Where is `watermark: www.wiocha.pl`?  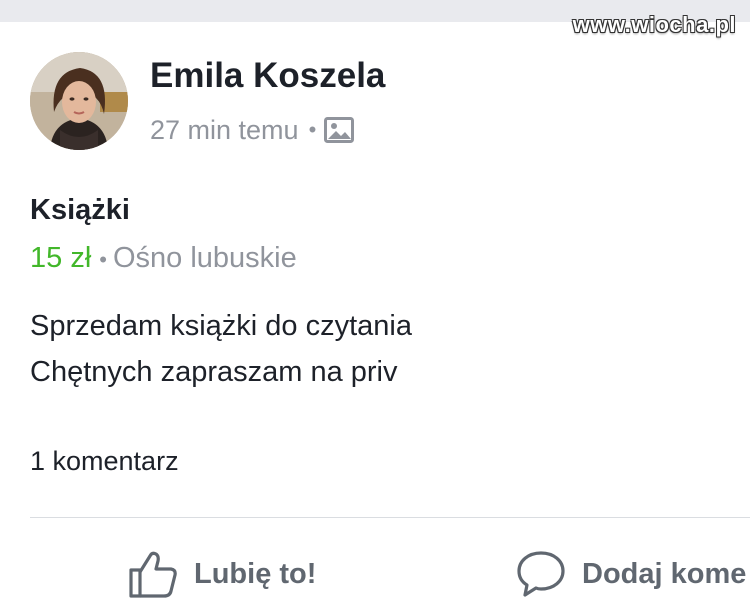 watermark: www.wiocha.pl is located at coordinates (654, 24).